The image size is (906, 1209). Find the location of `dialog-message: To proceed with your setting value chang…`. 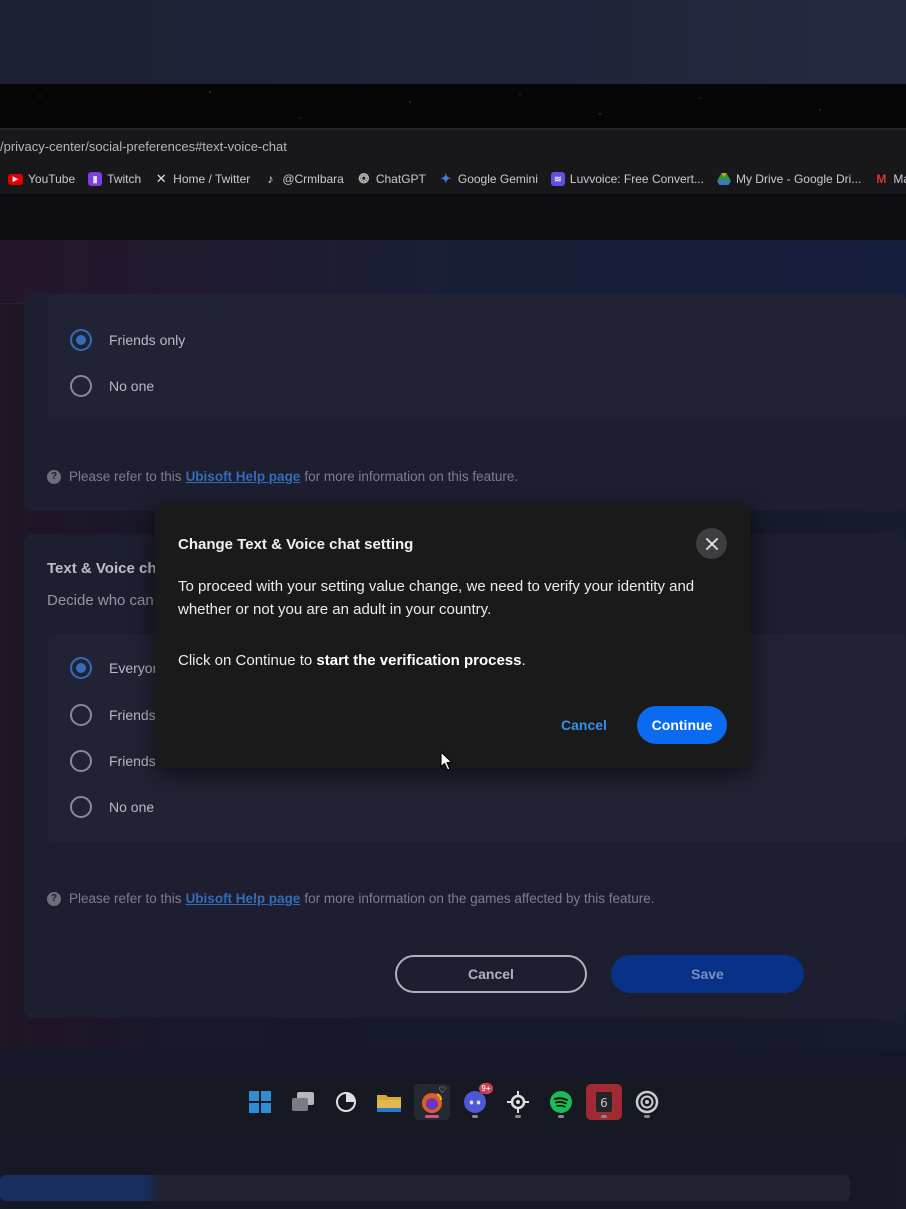

dialog-message: To proceed with your setting value chang… is located at coordinates (436, 598).